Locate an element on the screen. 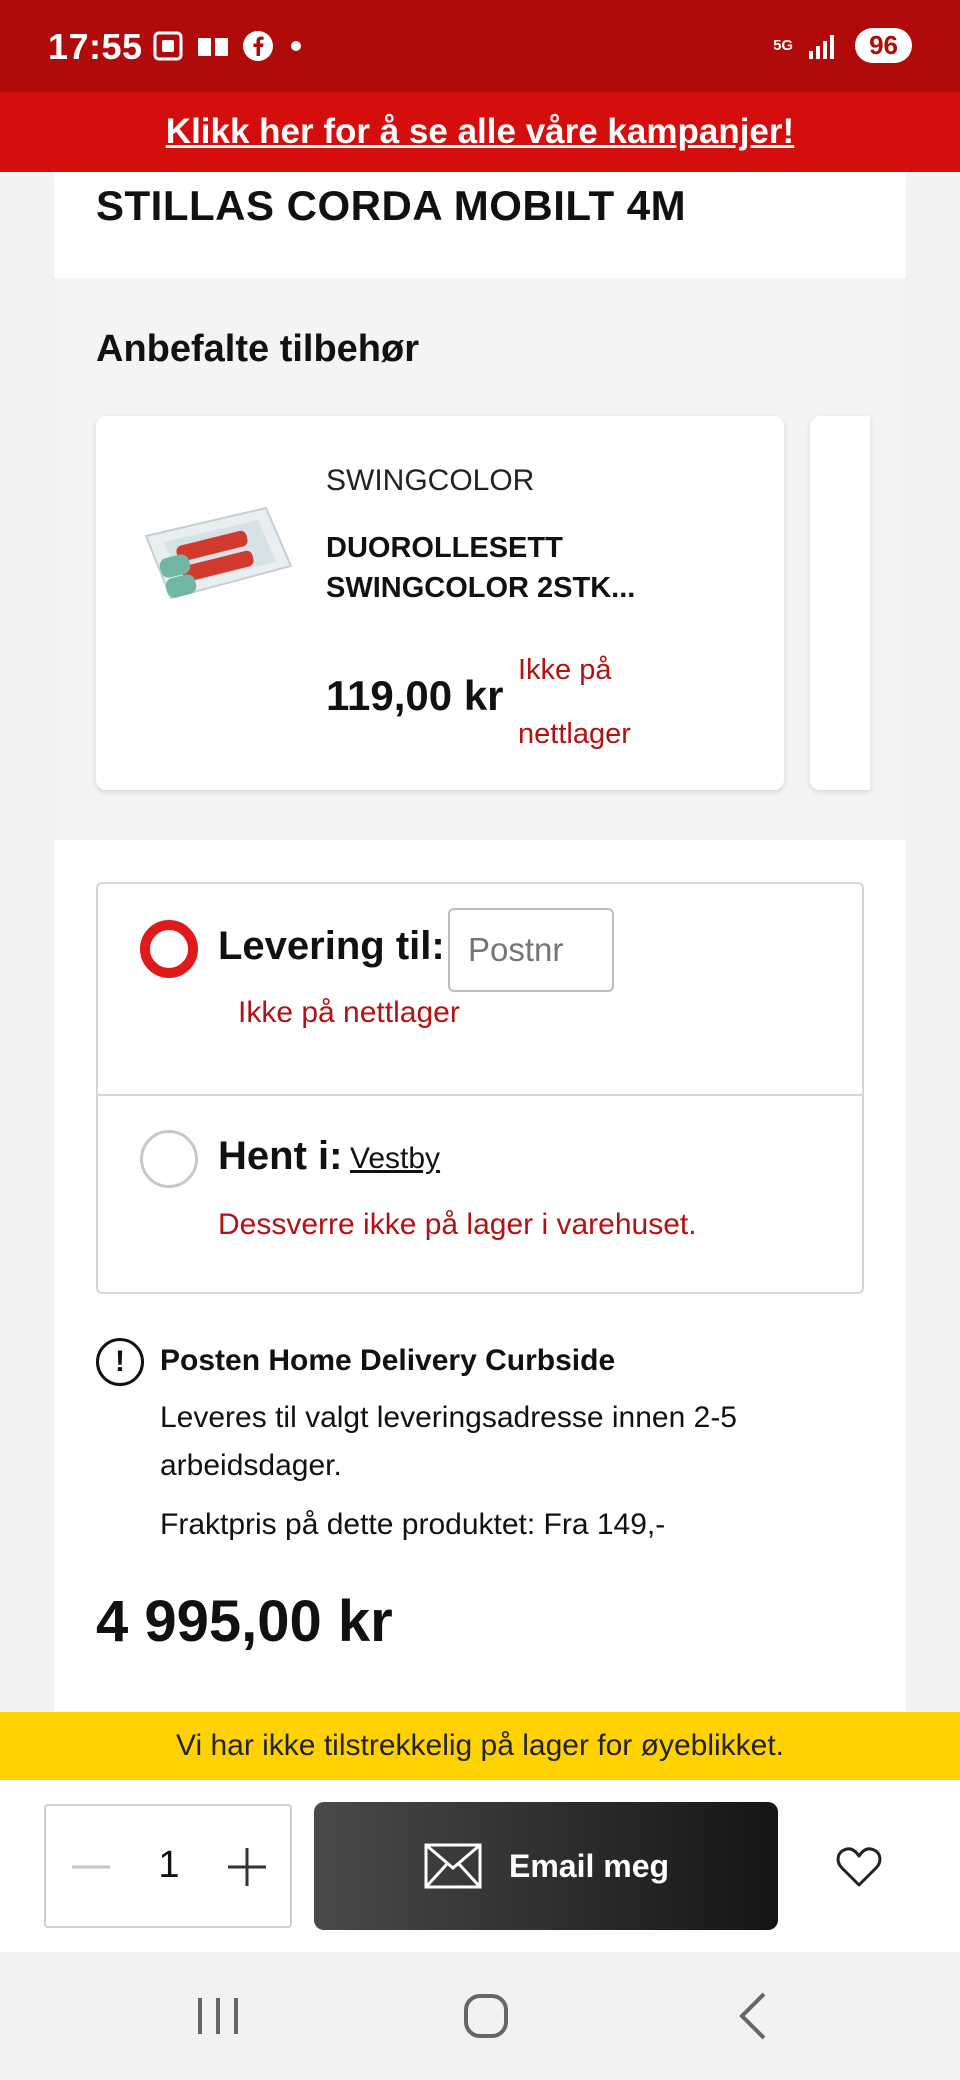 The height and width of the screenshot is (2080, 960). notification-icons is located at coordinates (229, 46).